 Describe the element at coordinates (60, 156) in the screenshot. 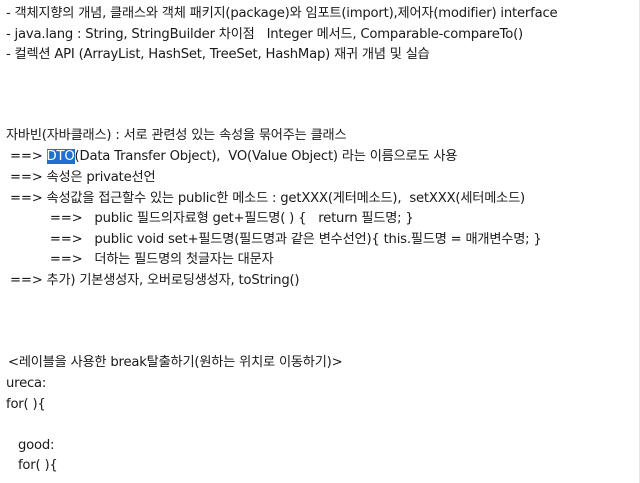

I see `selected-text-dto: DTO` at that location.